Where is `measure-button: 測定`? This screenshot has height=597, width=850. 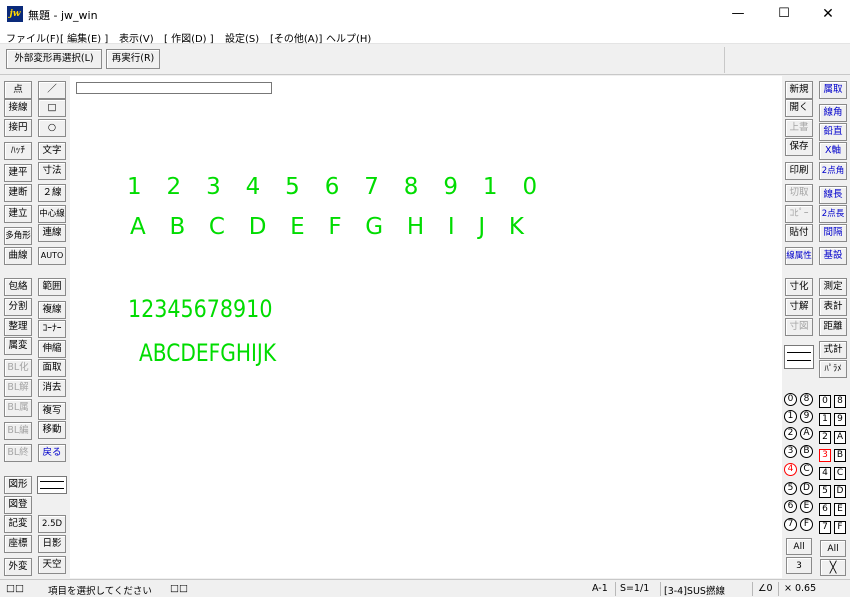
measure-button: 測定 is located at coordinates (833, 287).